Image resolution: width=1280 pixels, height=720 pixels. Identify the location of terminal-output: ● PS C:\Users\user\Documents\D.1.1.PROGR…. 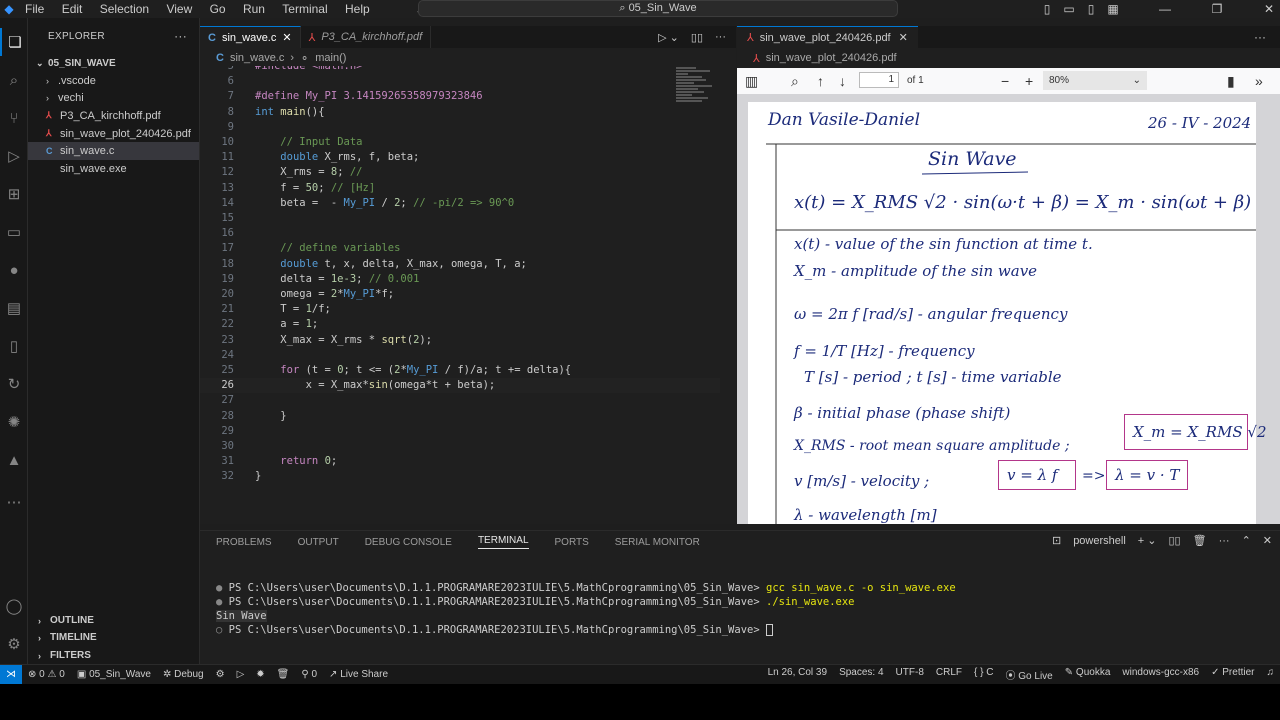
(586, 616).